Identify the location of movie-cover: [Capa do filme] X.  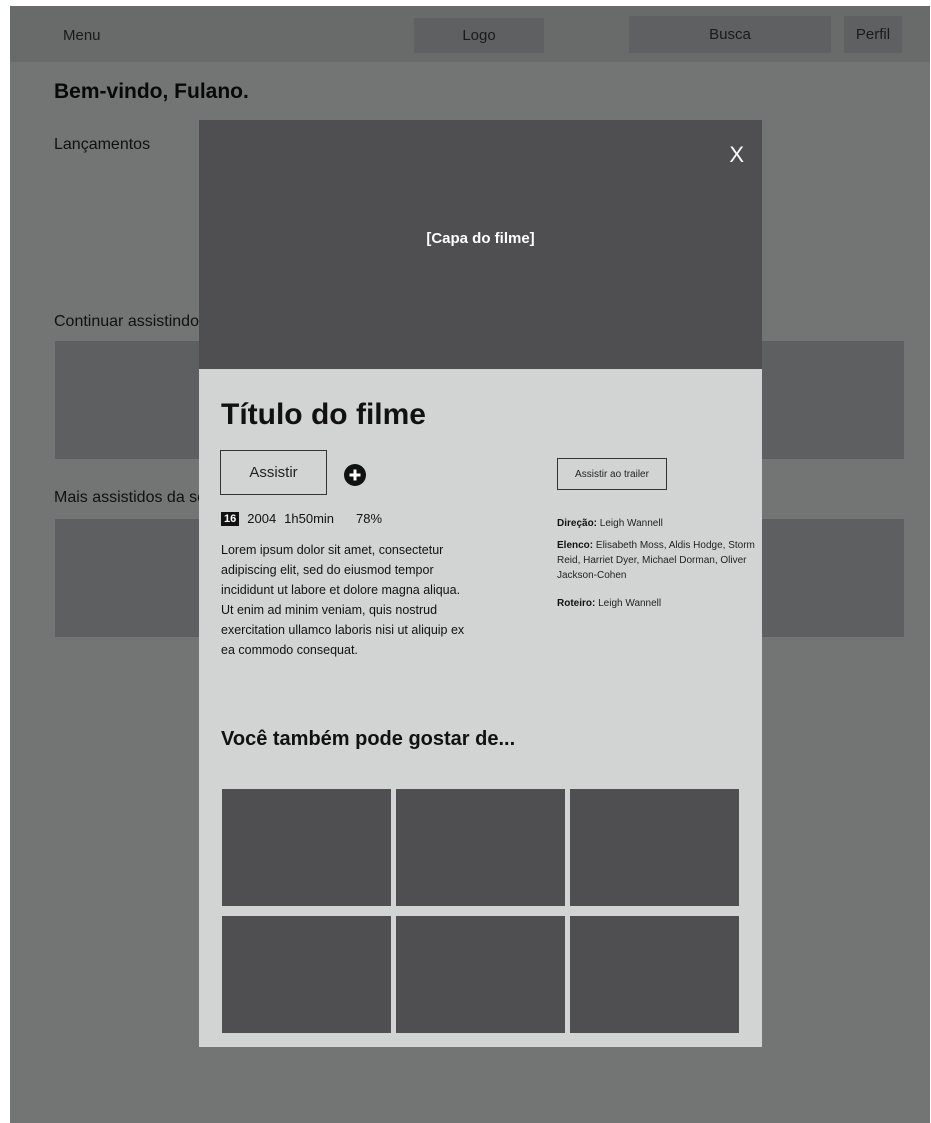
(480, 244).